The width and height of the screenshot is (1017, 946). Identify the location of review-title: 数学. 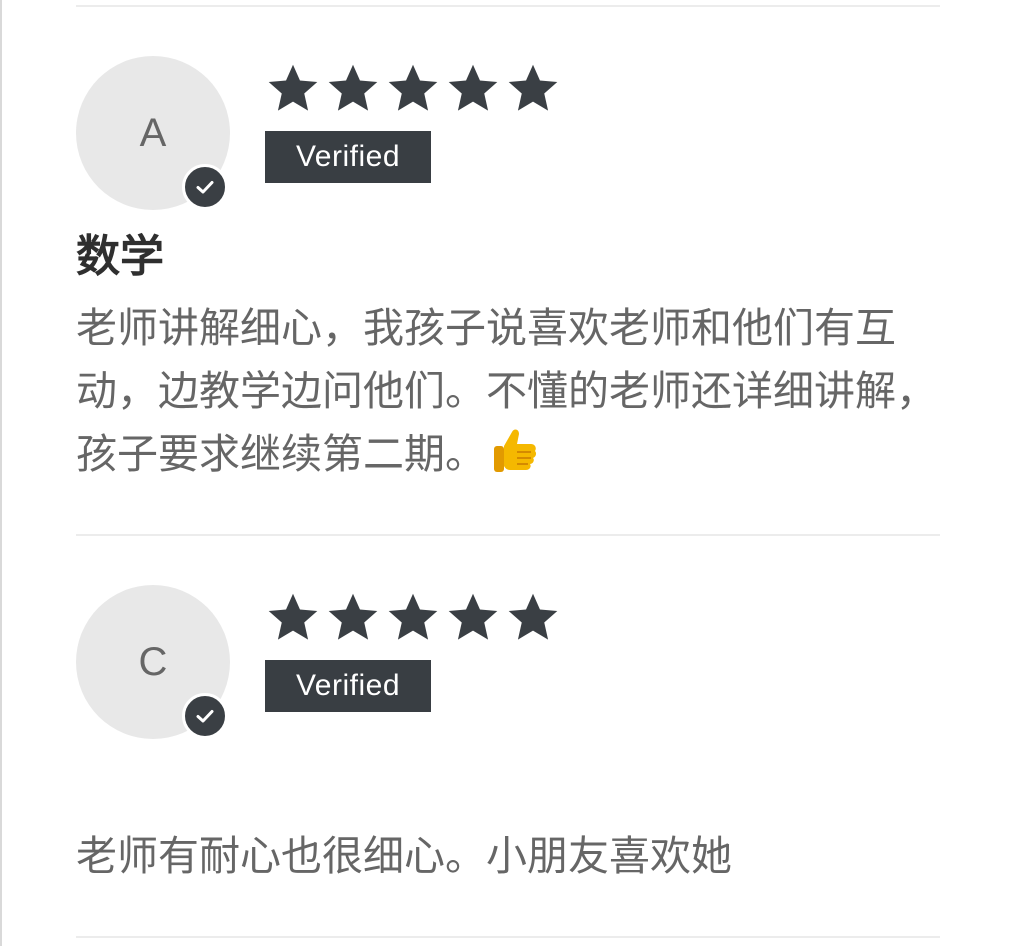
(120, 256).